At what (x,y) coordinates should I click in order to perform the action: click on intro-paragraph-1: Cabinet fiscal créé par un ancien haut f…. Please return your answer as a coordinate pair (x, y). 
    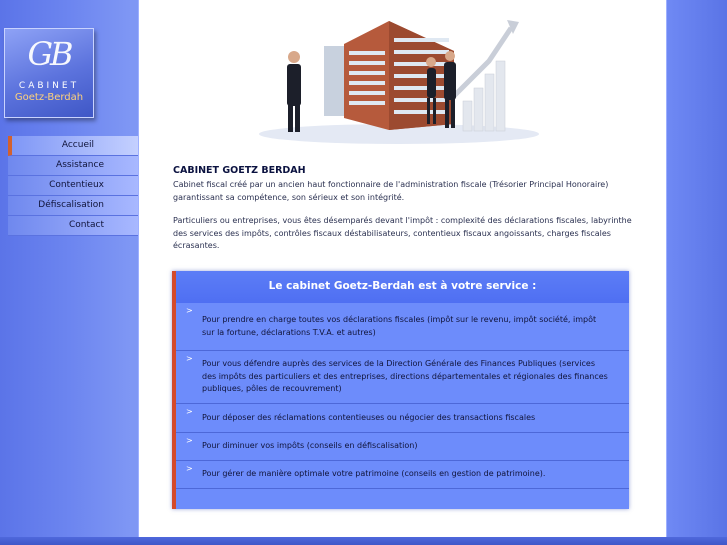
    Looking at the image, I should click on (391, 191).